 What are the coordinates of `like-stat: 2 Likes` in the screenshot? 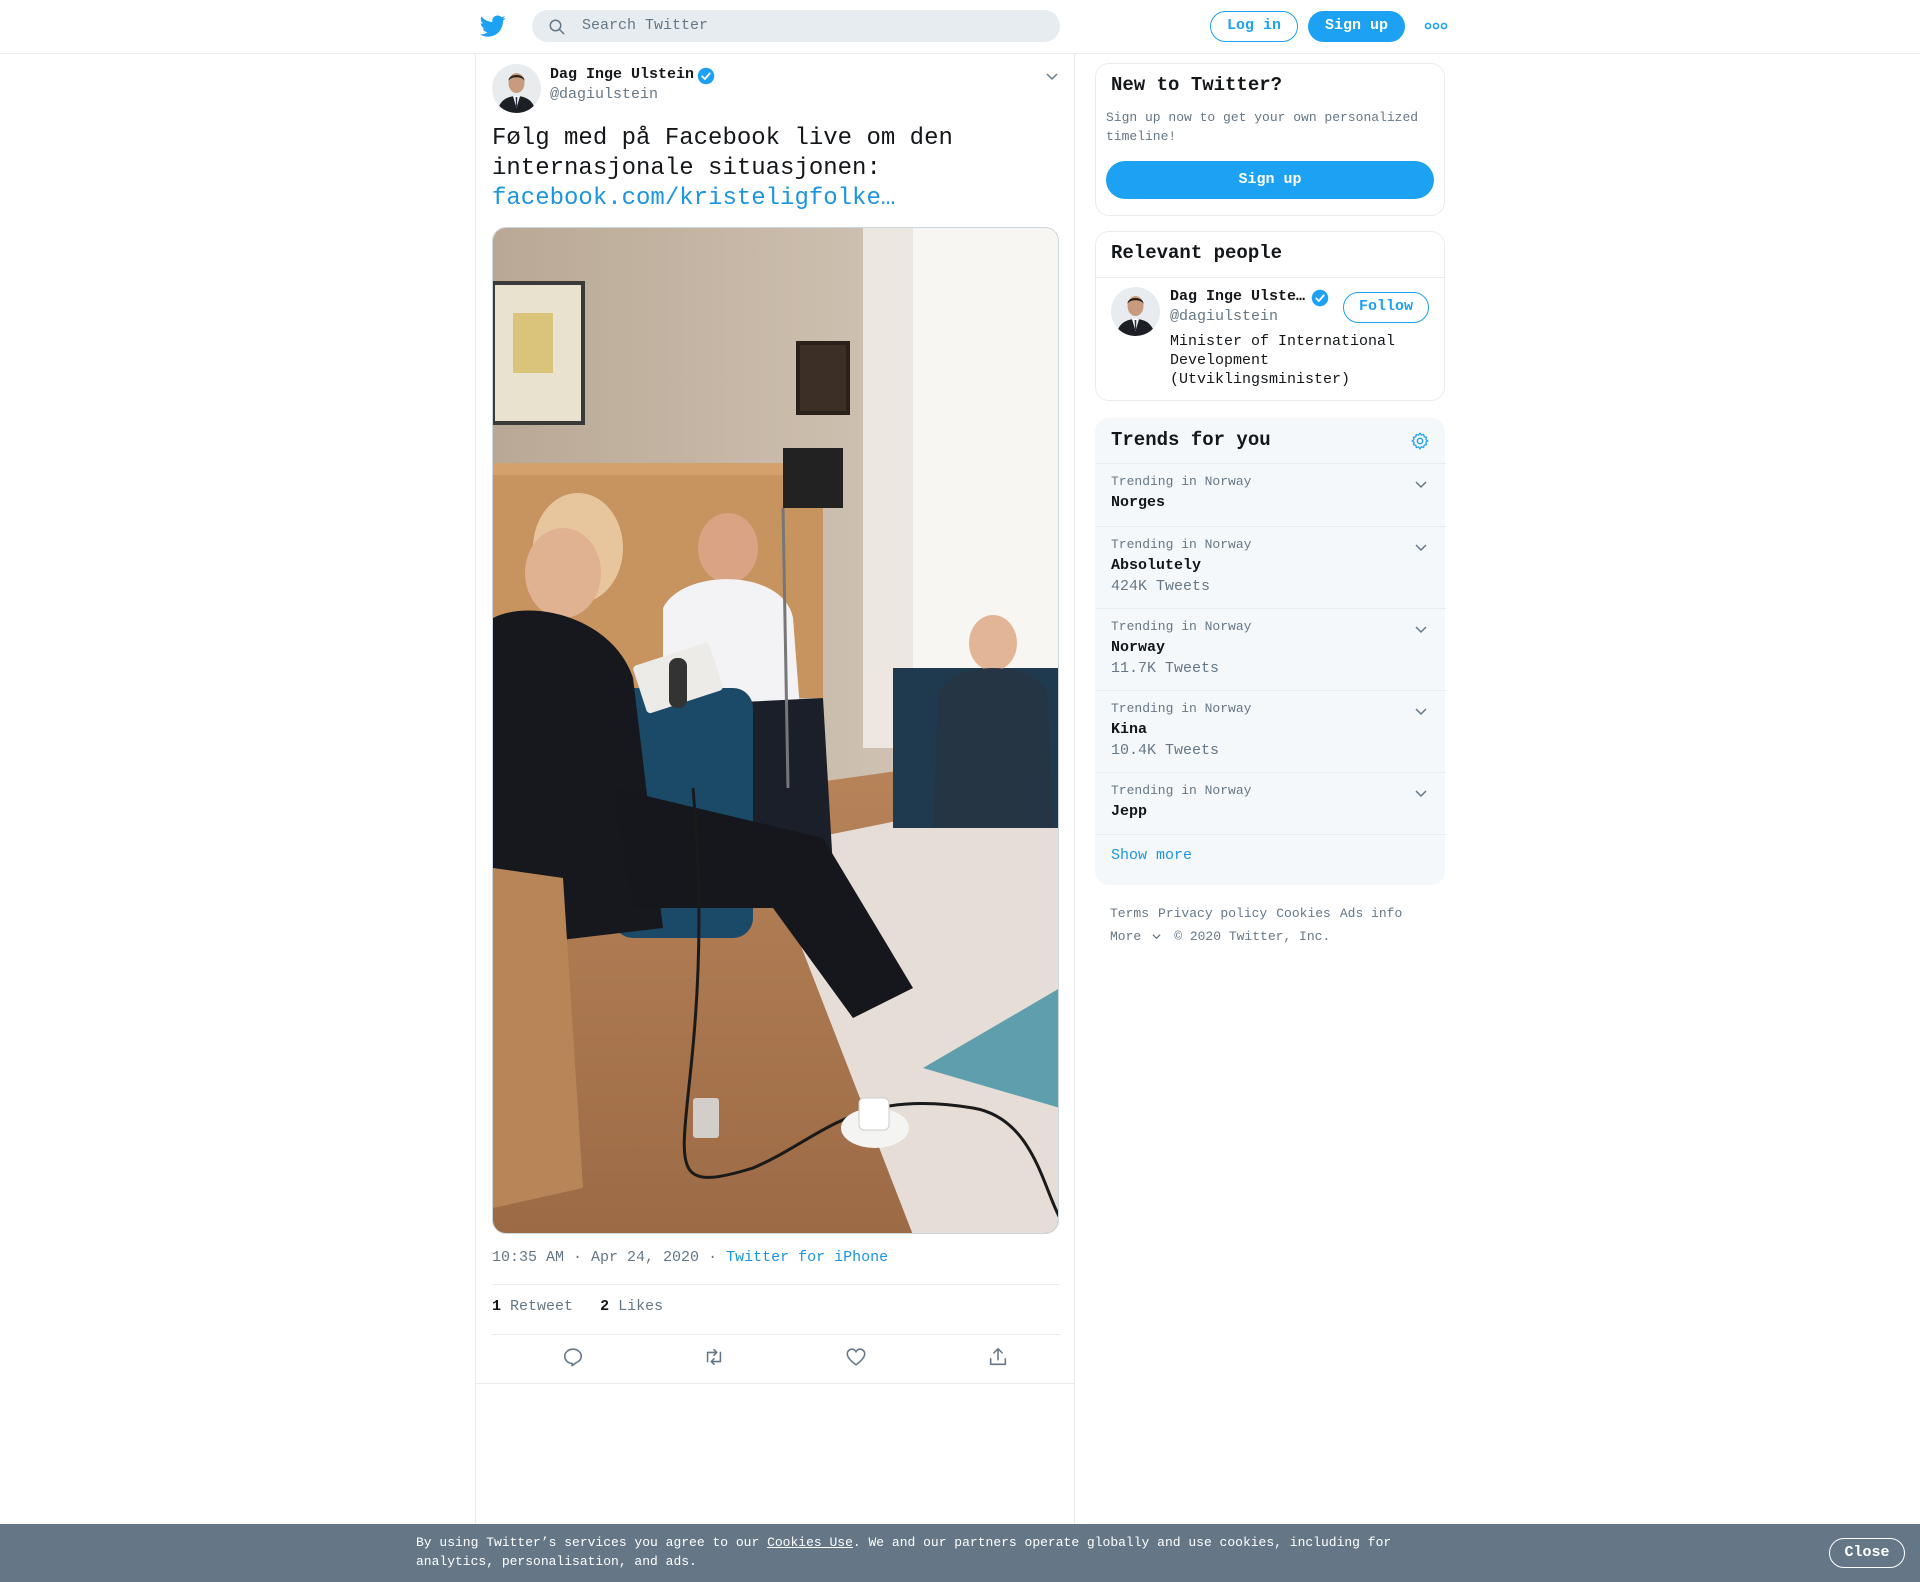 It's located at (631, 1306).